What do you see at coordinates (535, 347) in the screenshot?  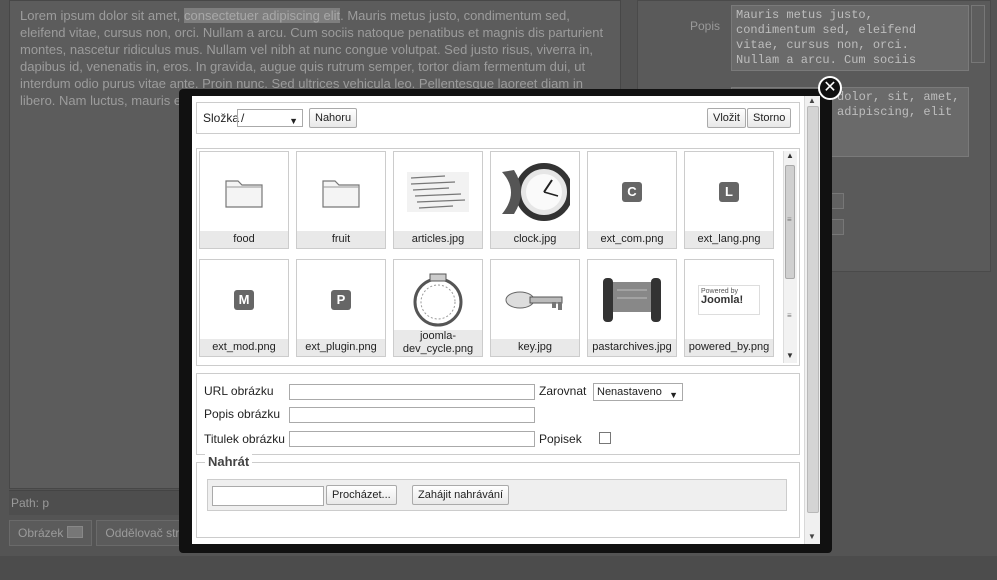 I see `tile-caption: key.jpg` at bounding box center [535, 347].